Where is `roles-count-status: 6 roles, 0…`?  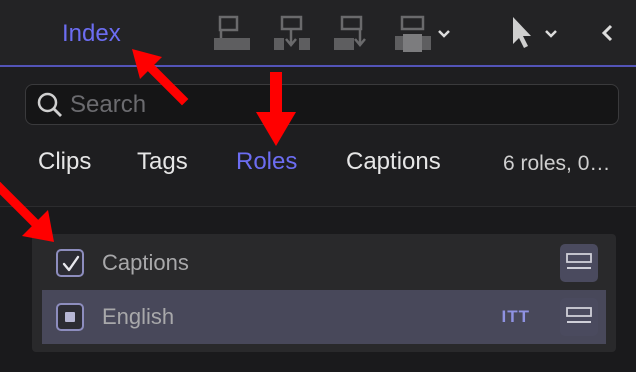
roles-count-status: 6 roles, 0… is located at coordinates (557, 163).